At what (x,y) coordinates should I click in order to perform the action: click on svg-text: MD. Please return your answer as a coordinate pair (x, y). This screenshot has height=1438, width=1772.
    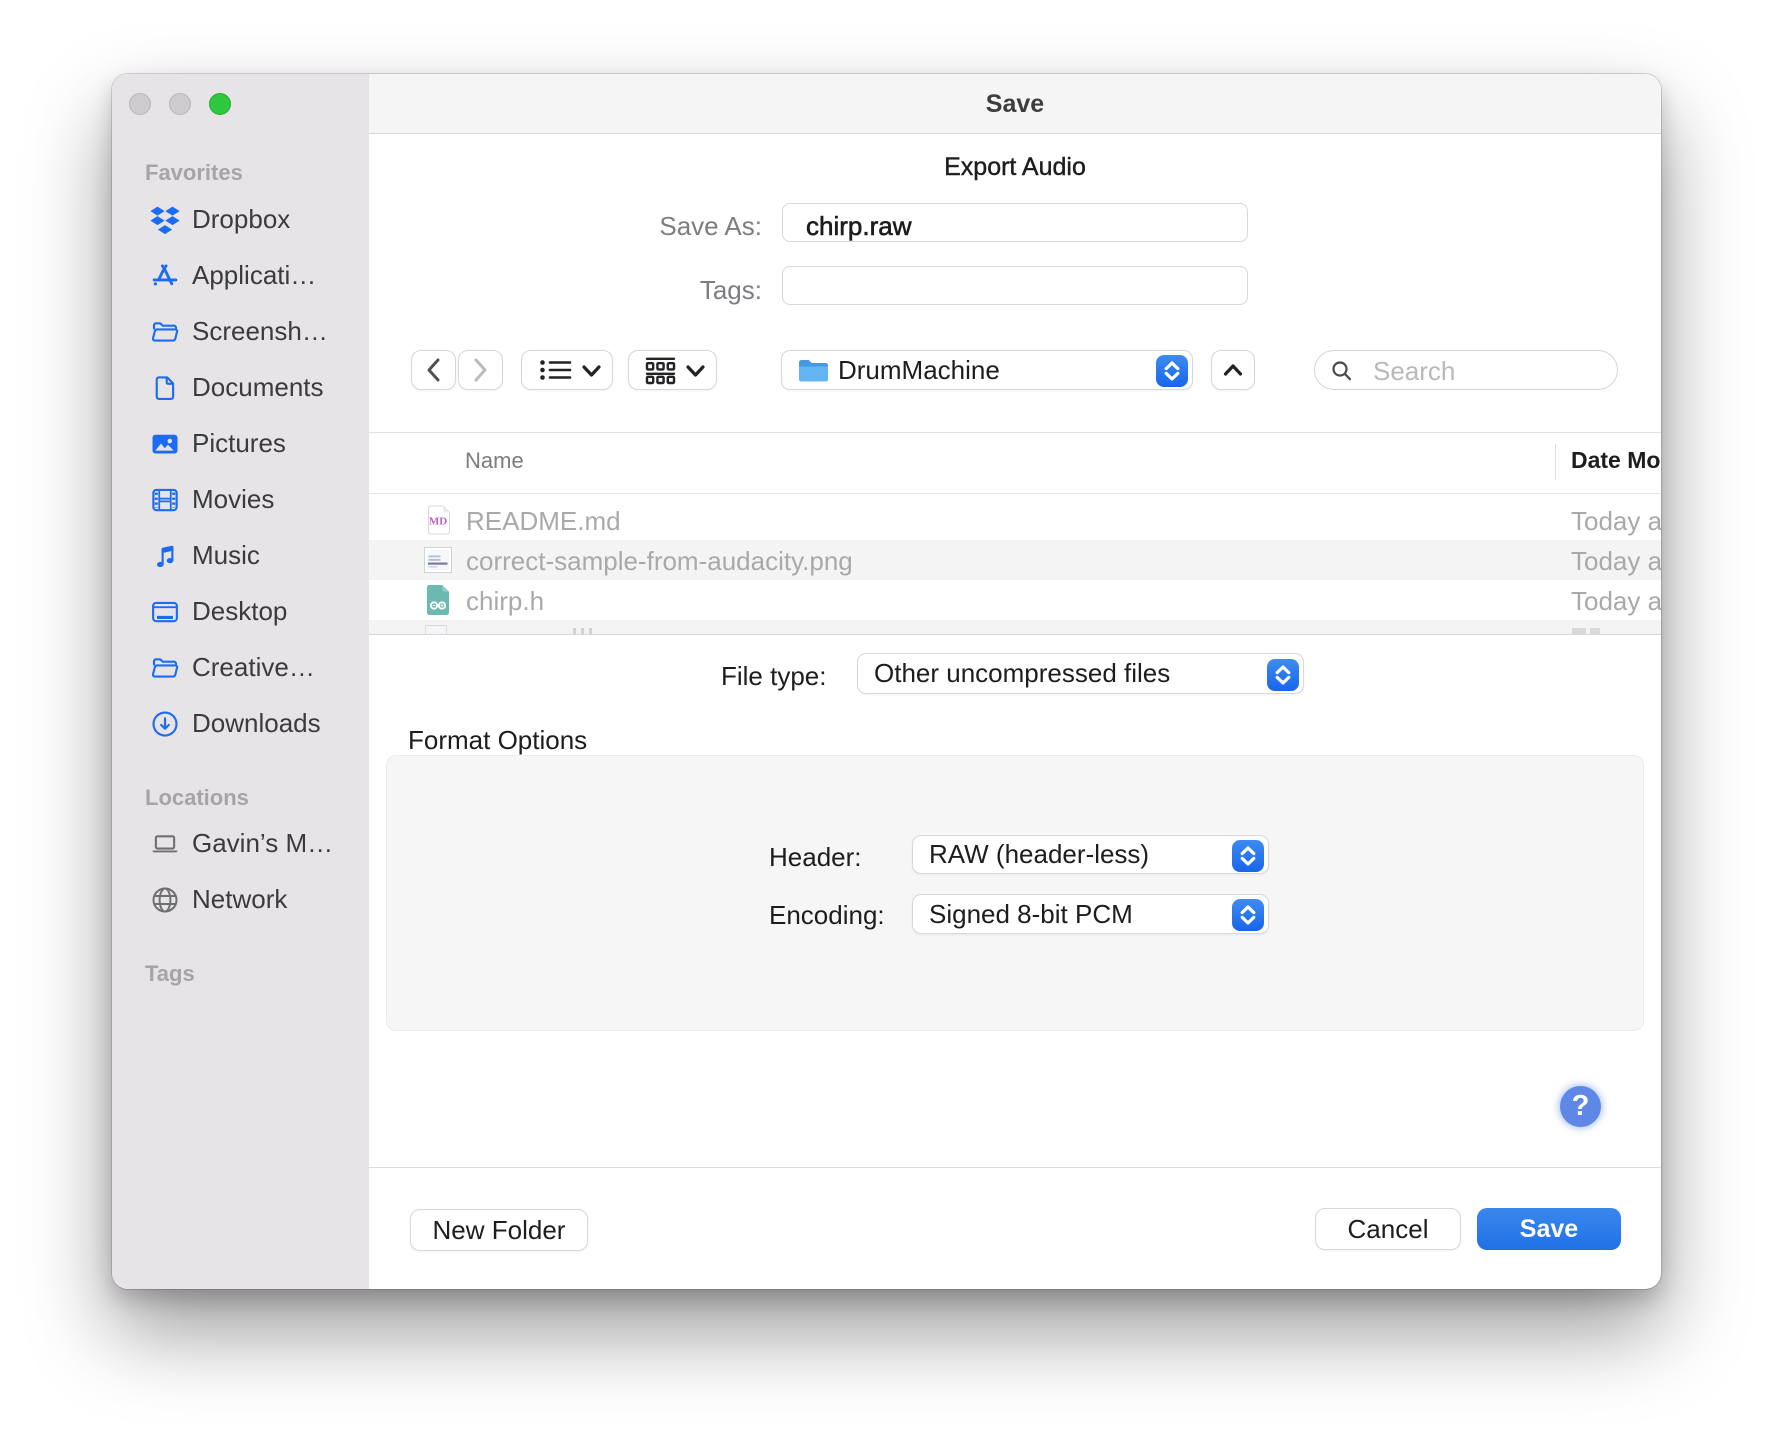
    Looking at the image, I should click on (438, 522).